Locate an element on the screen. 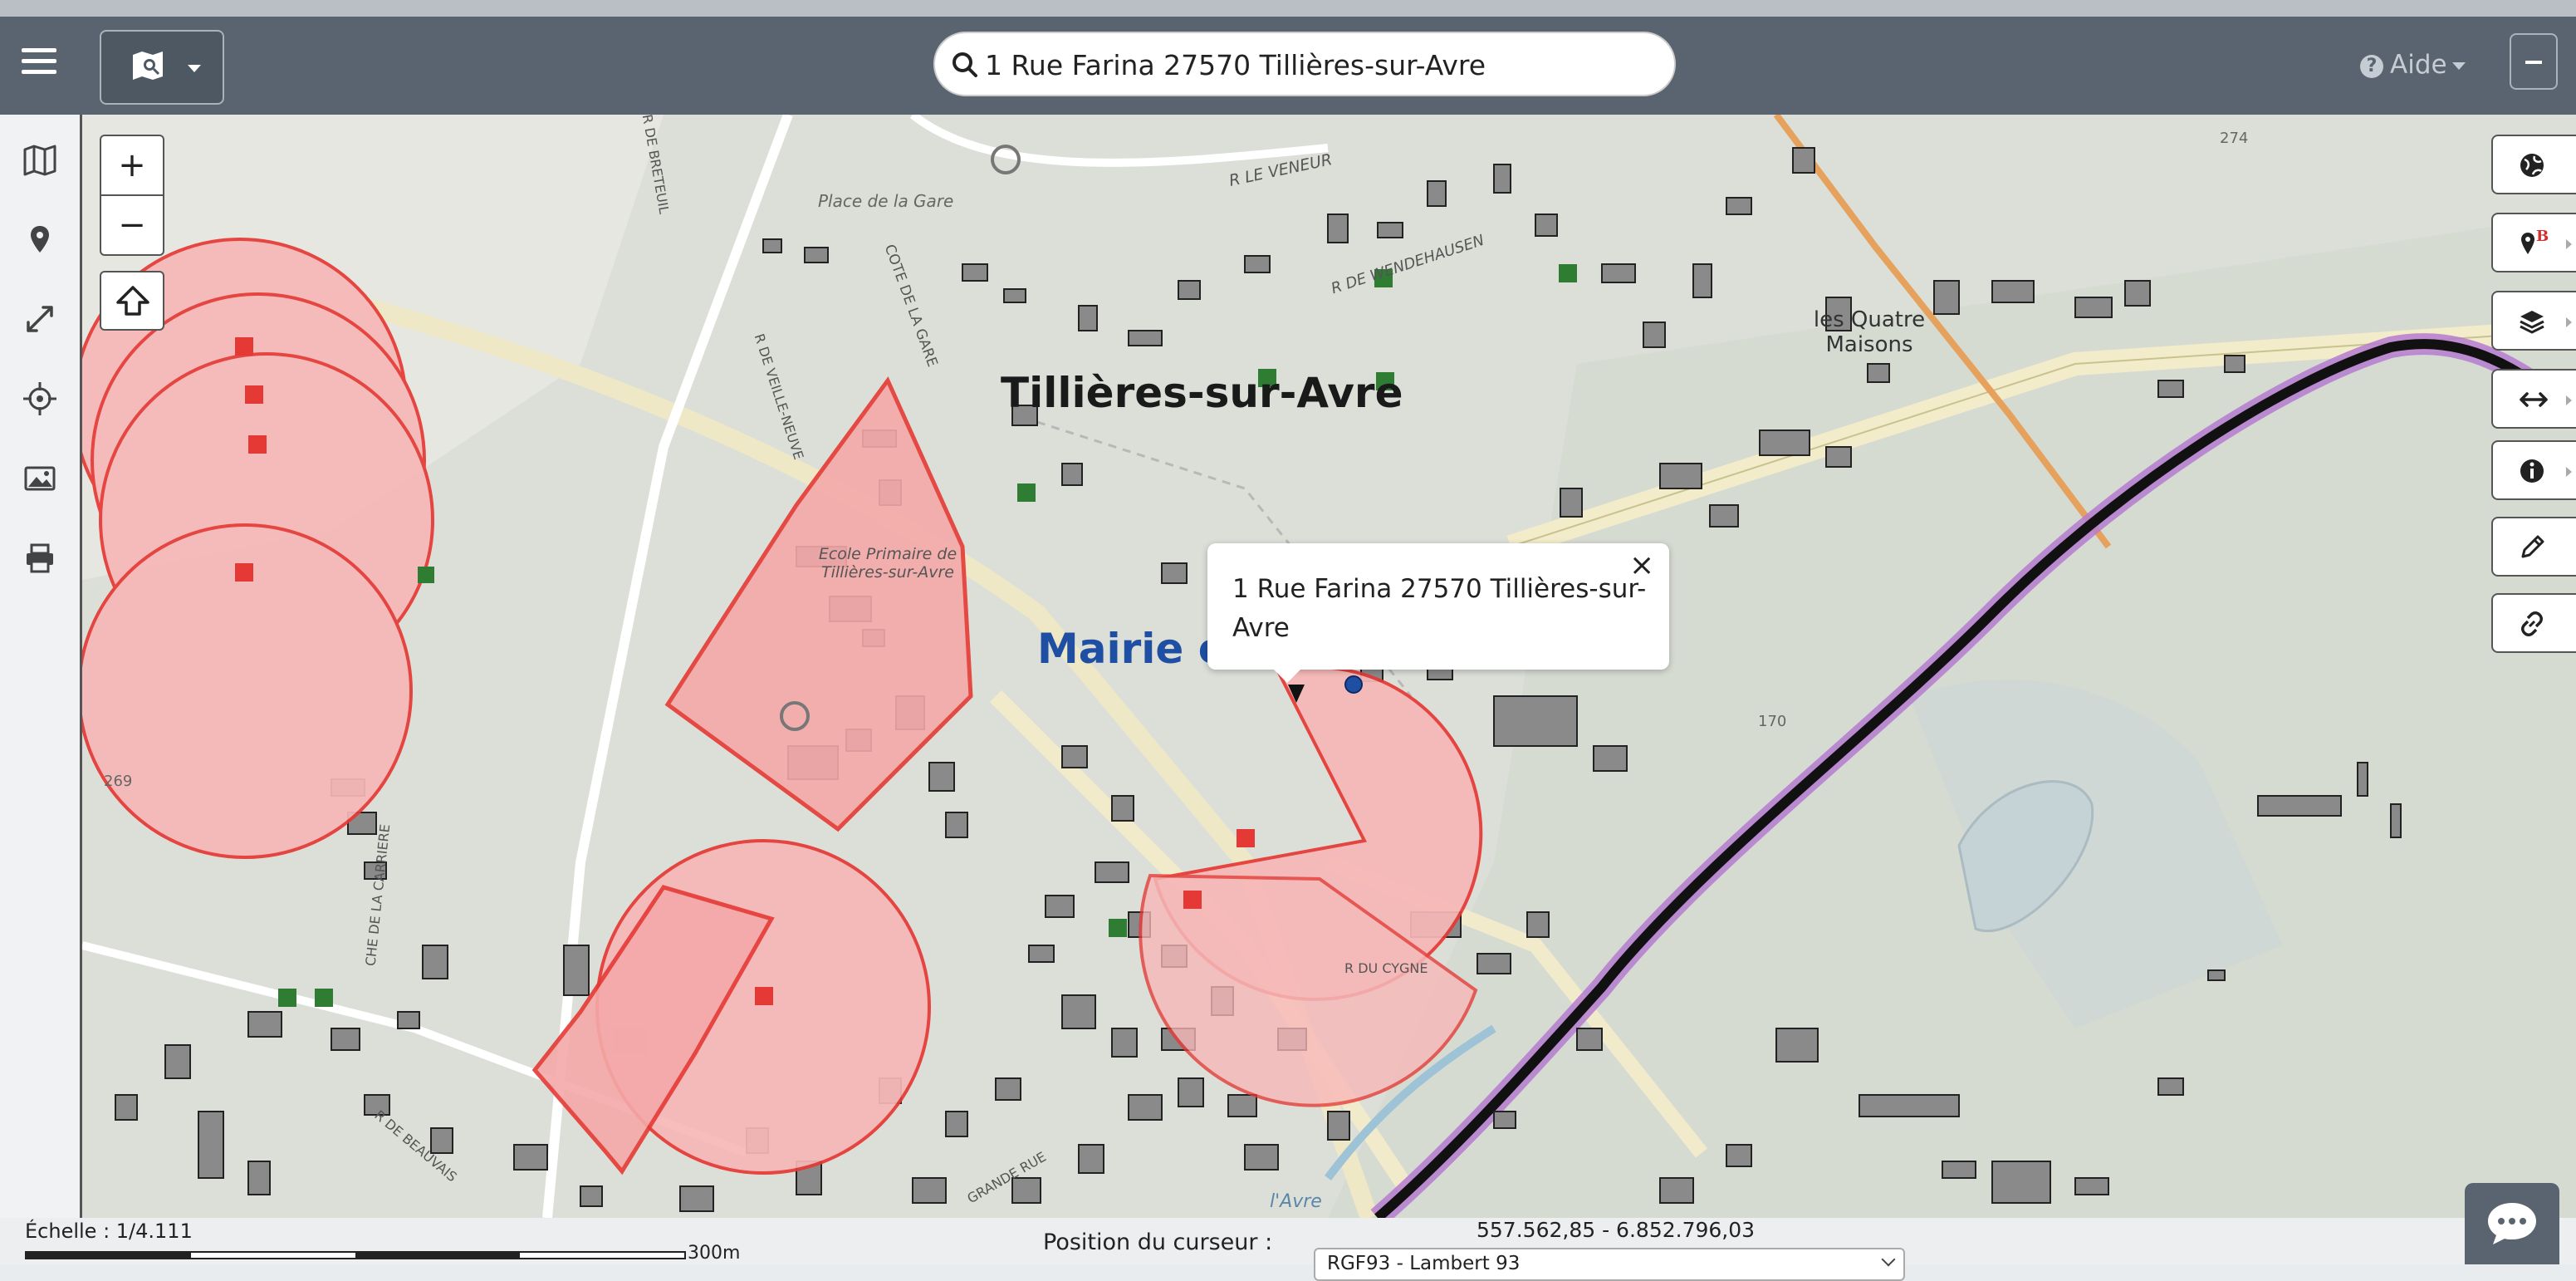 This screenshot has width=2576, height=1281. chat-bubble-icon is located at coordinates (2512, 1224).